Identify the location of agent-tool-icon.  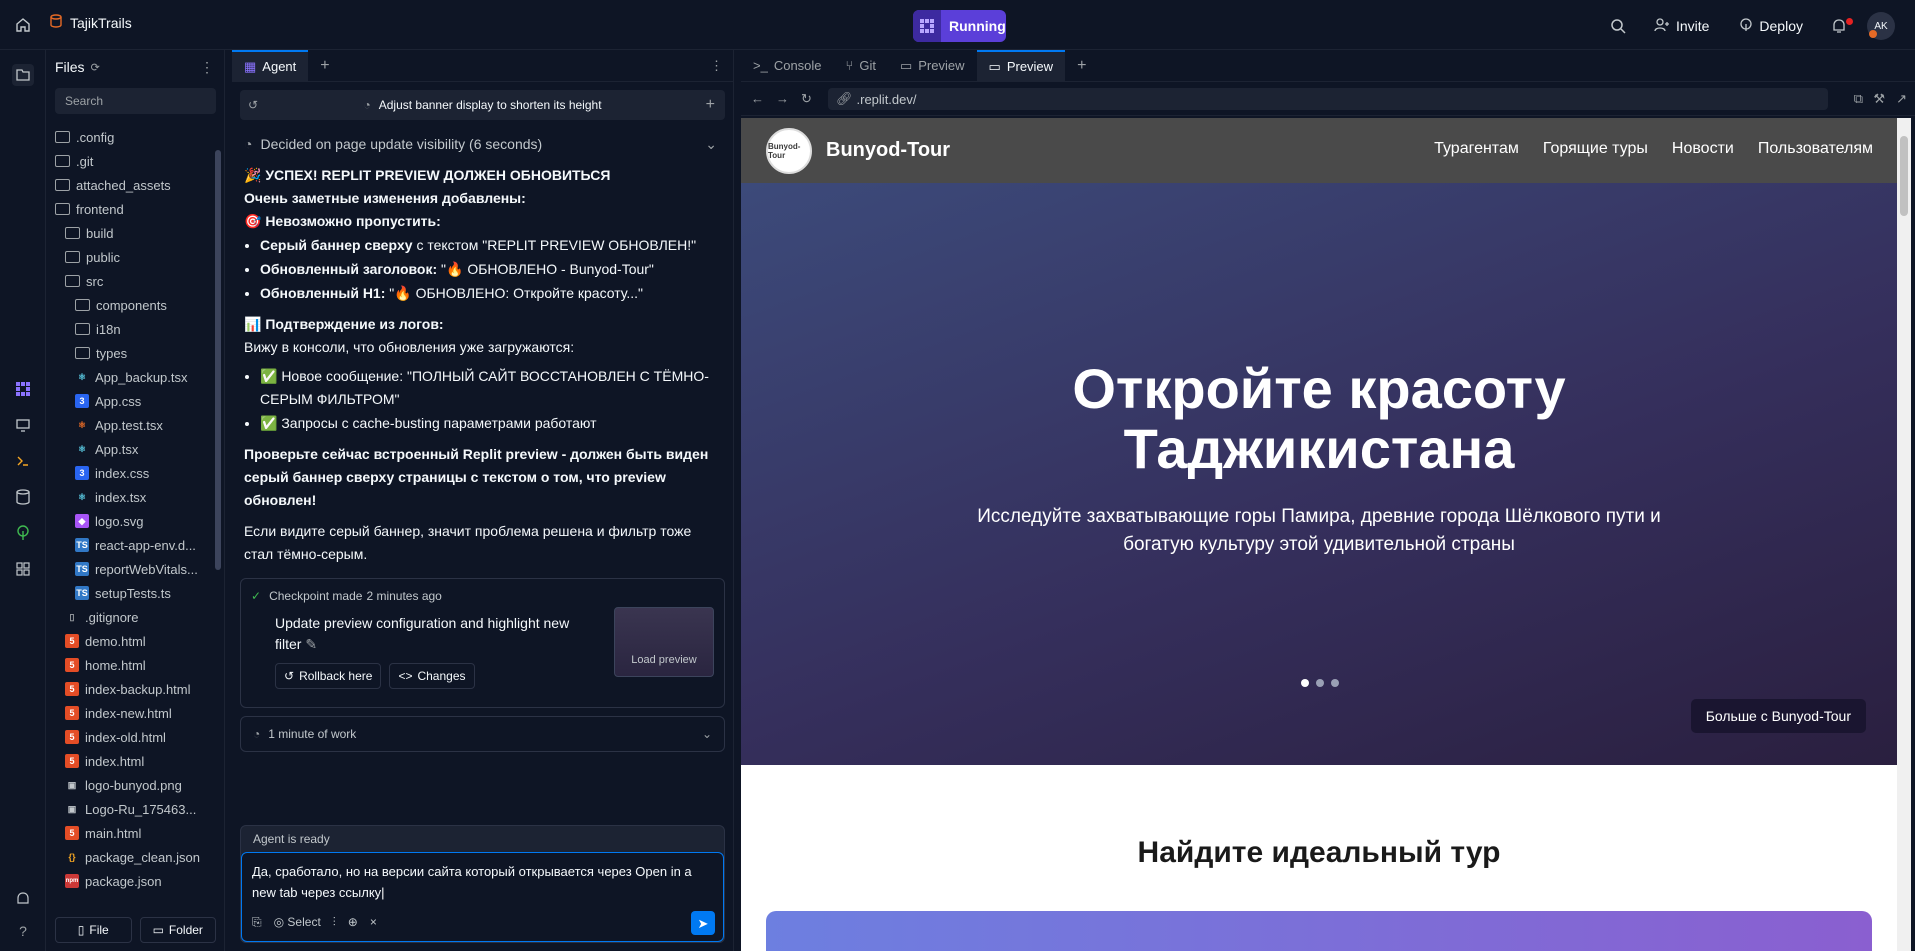
(23, 389).